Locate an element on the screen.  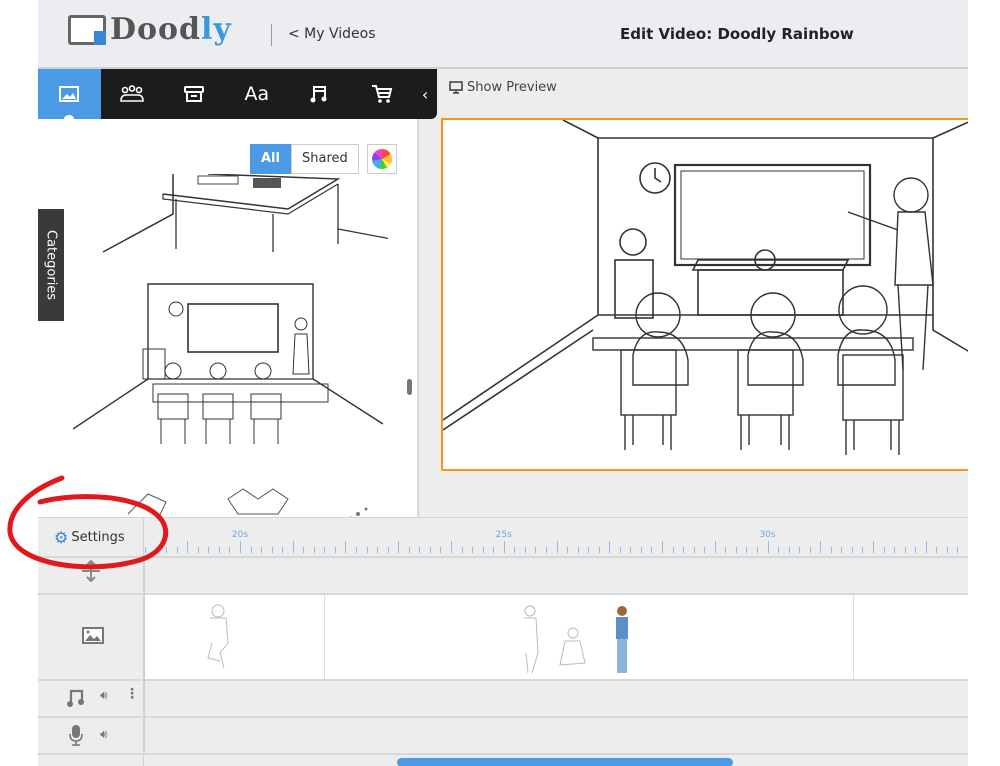
cart-icon is located at coordinates (382, 94).